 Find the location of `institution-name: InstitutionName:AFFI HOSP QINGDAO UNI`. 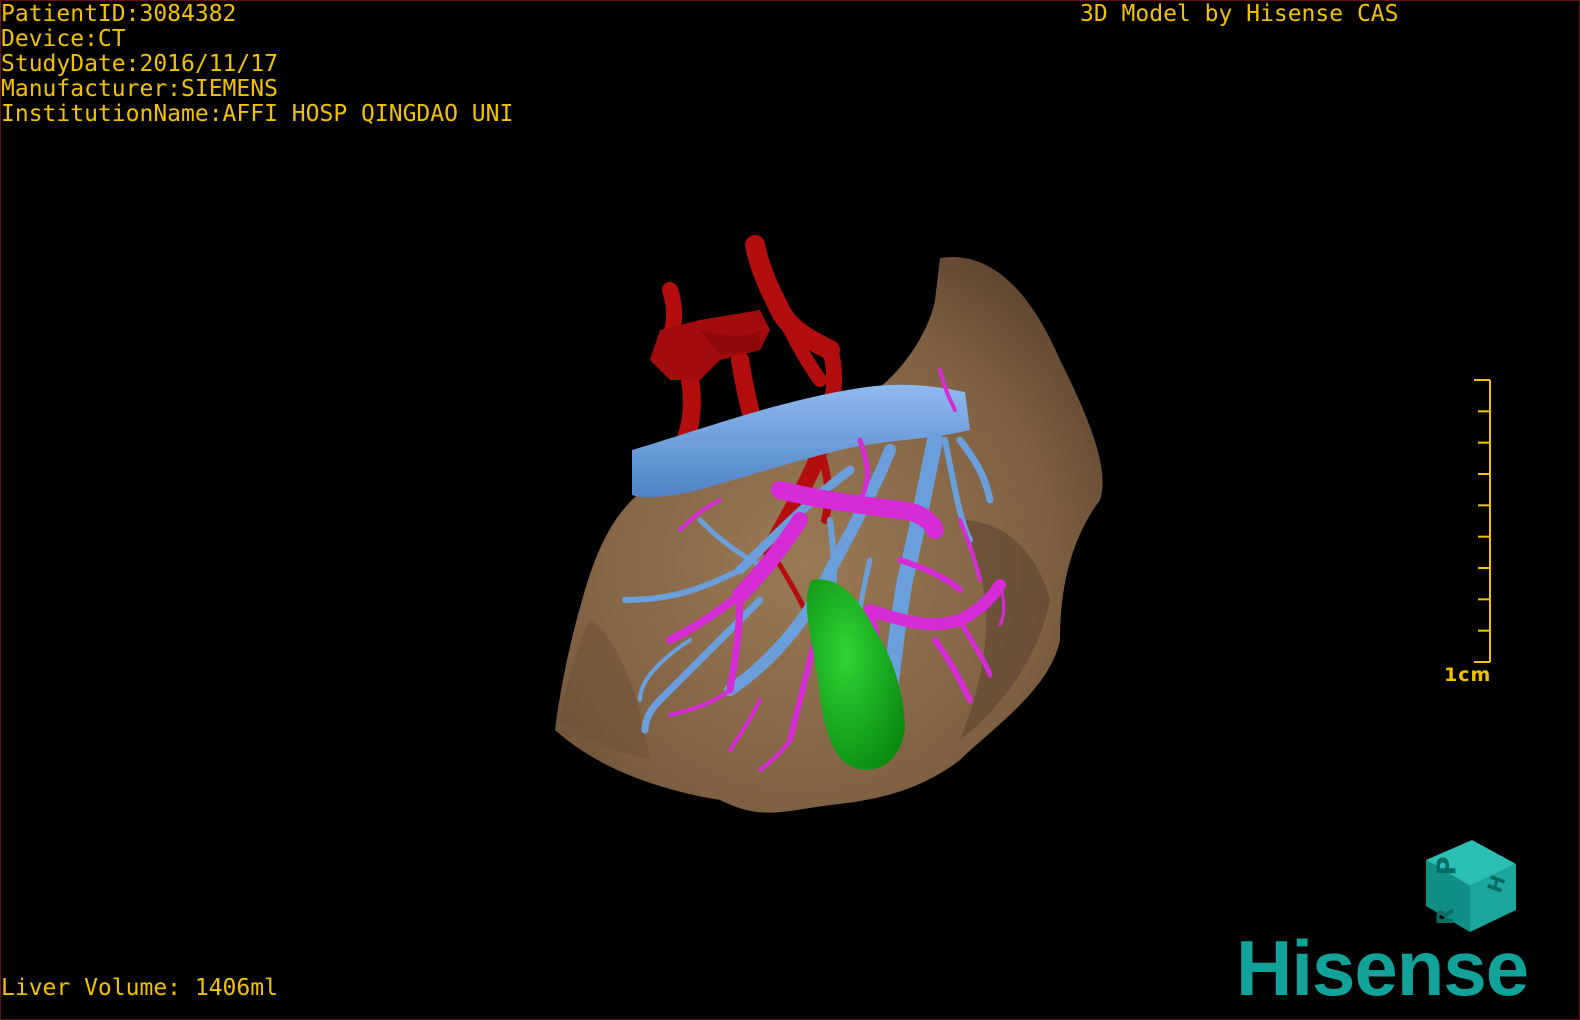

institution-name: InstitutionName:AFFI HOSP QINGDAO UNI is located at coordinates (257, 114).